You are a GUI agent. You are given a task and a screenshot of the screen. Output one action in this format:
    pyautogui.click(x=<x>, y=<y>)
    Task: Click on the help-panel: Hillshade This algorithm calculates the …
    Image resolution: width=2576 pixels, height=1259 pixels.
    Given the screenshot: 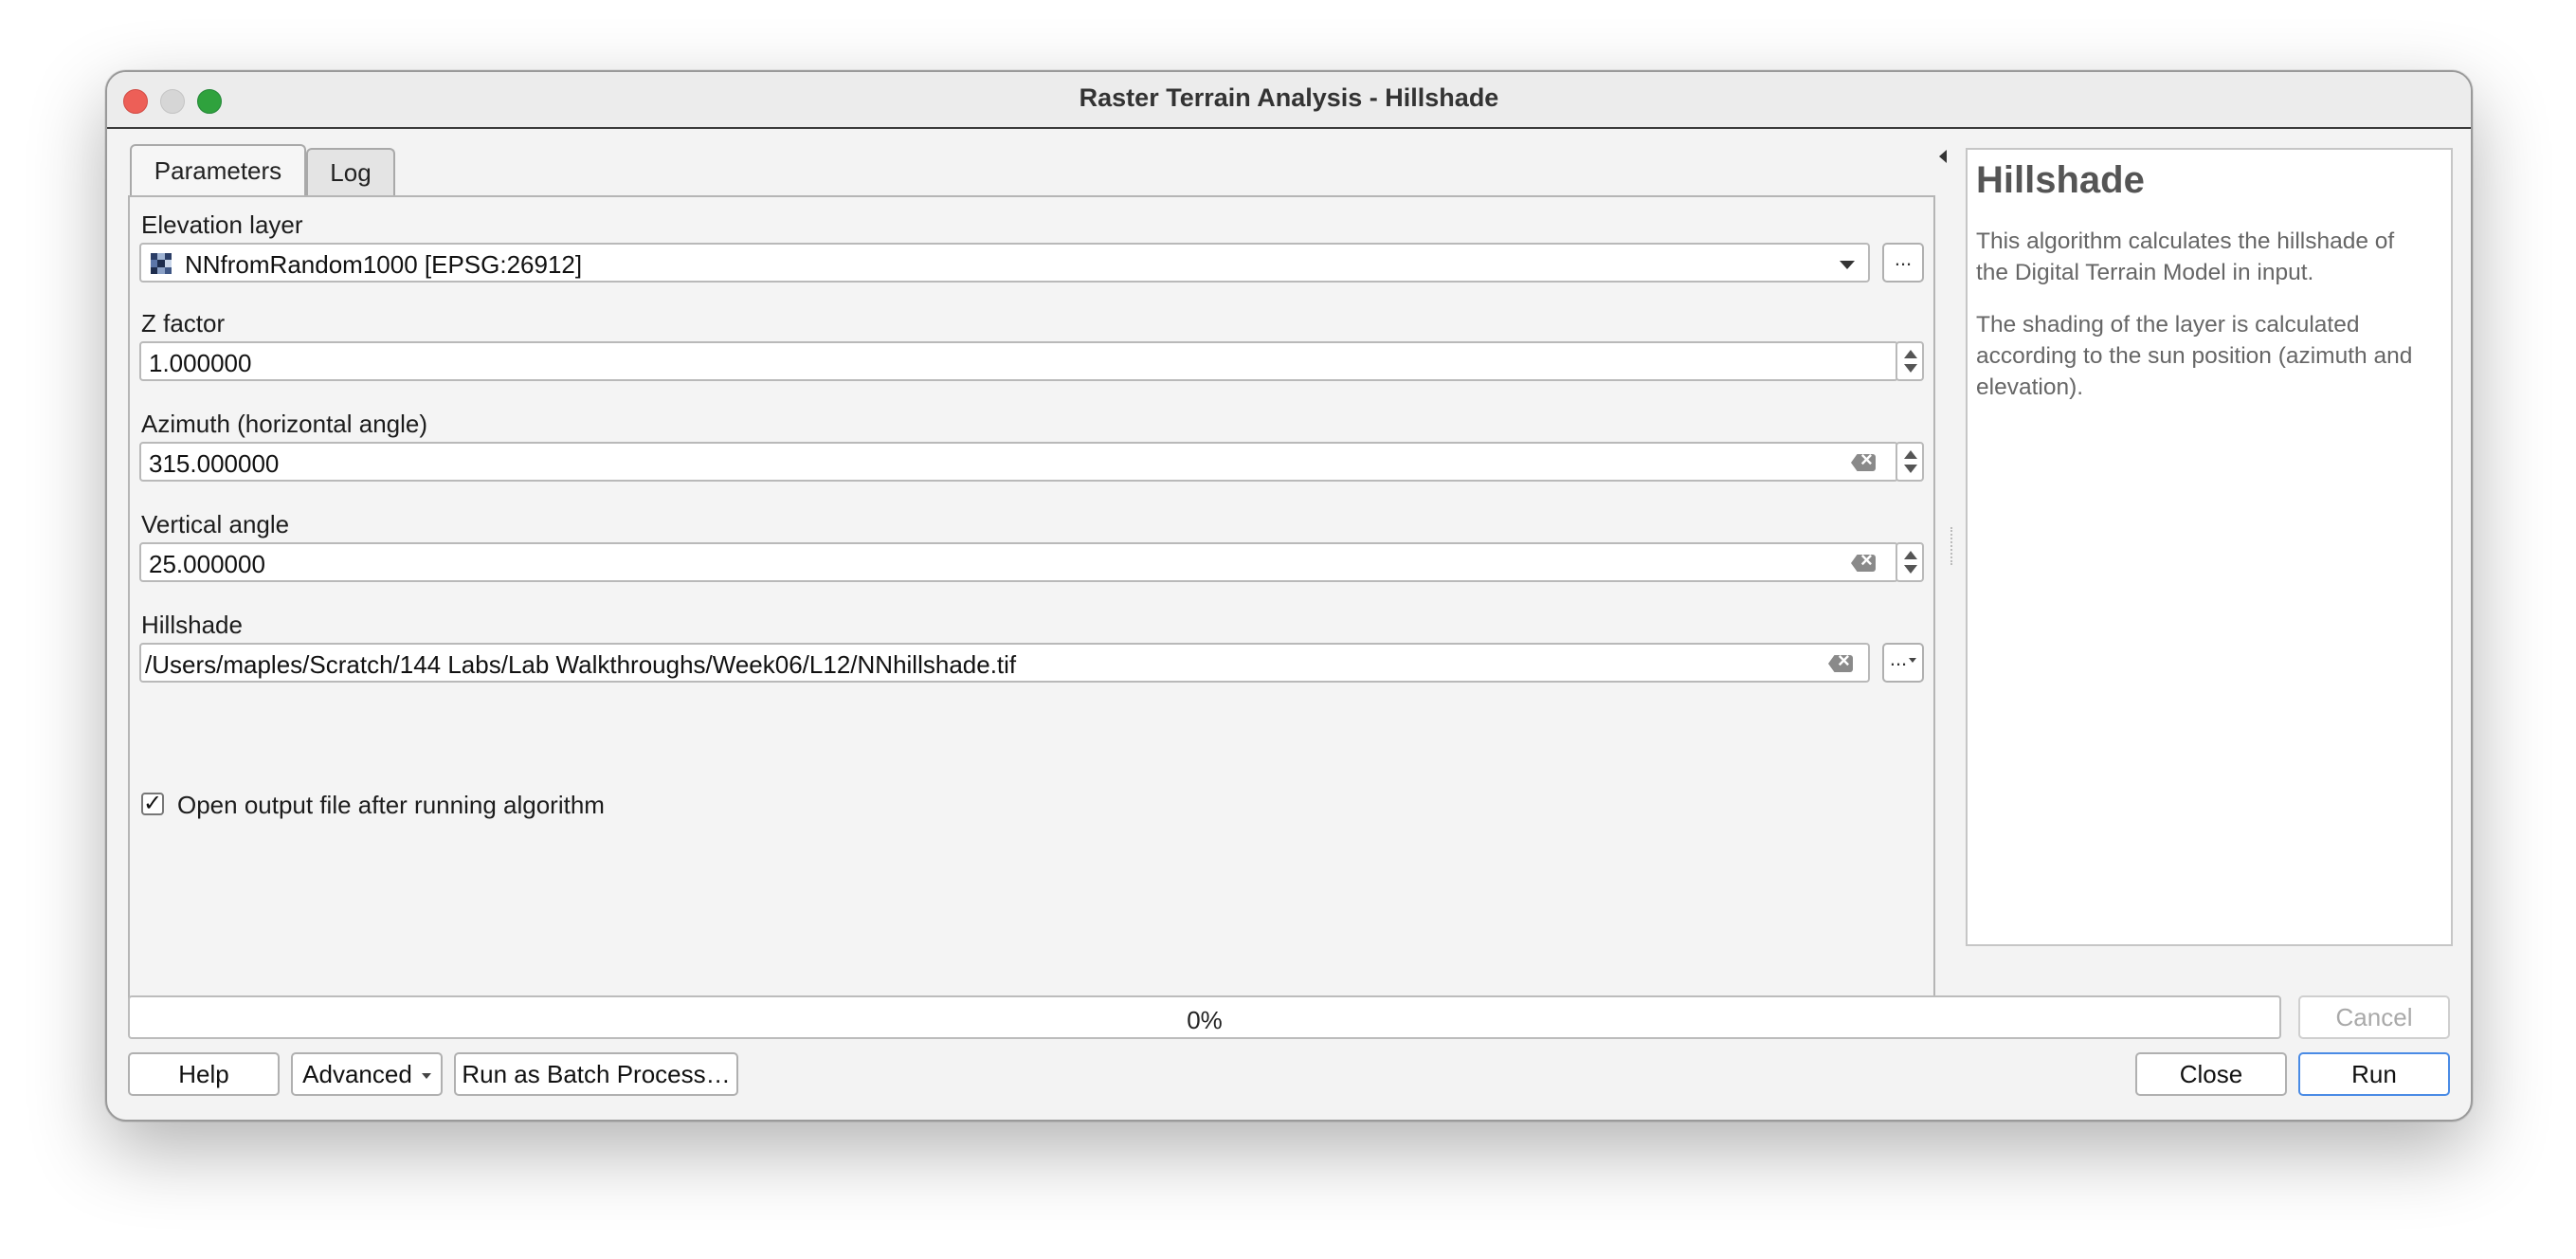 What is the action you would take?
    pyautogui.click(x=2209, y=547)
    